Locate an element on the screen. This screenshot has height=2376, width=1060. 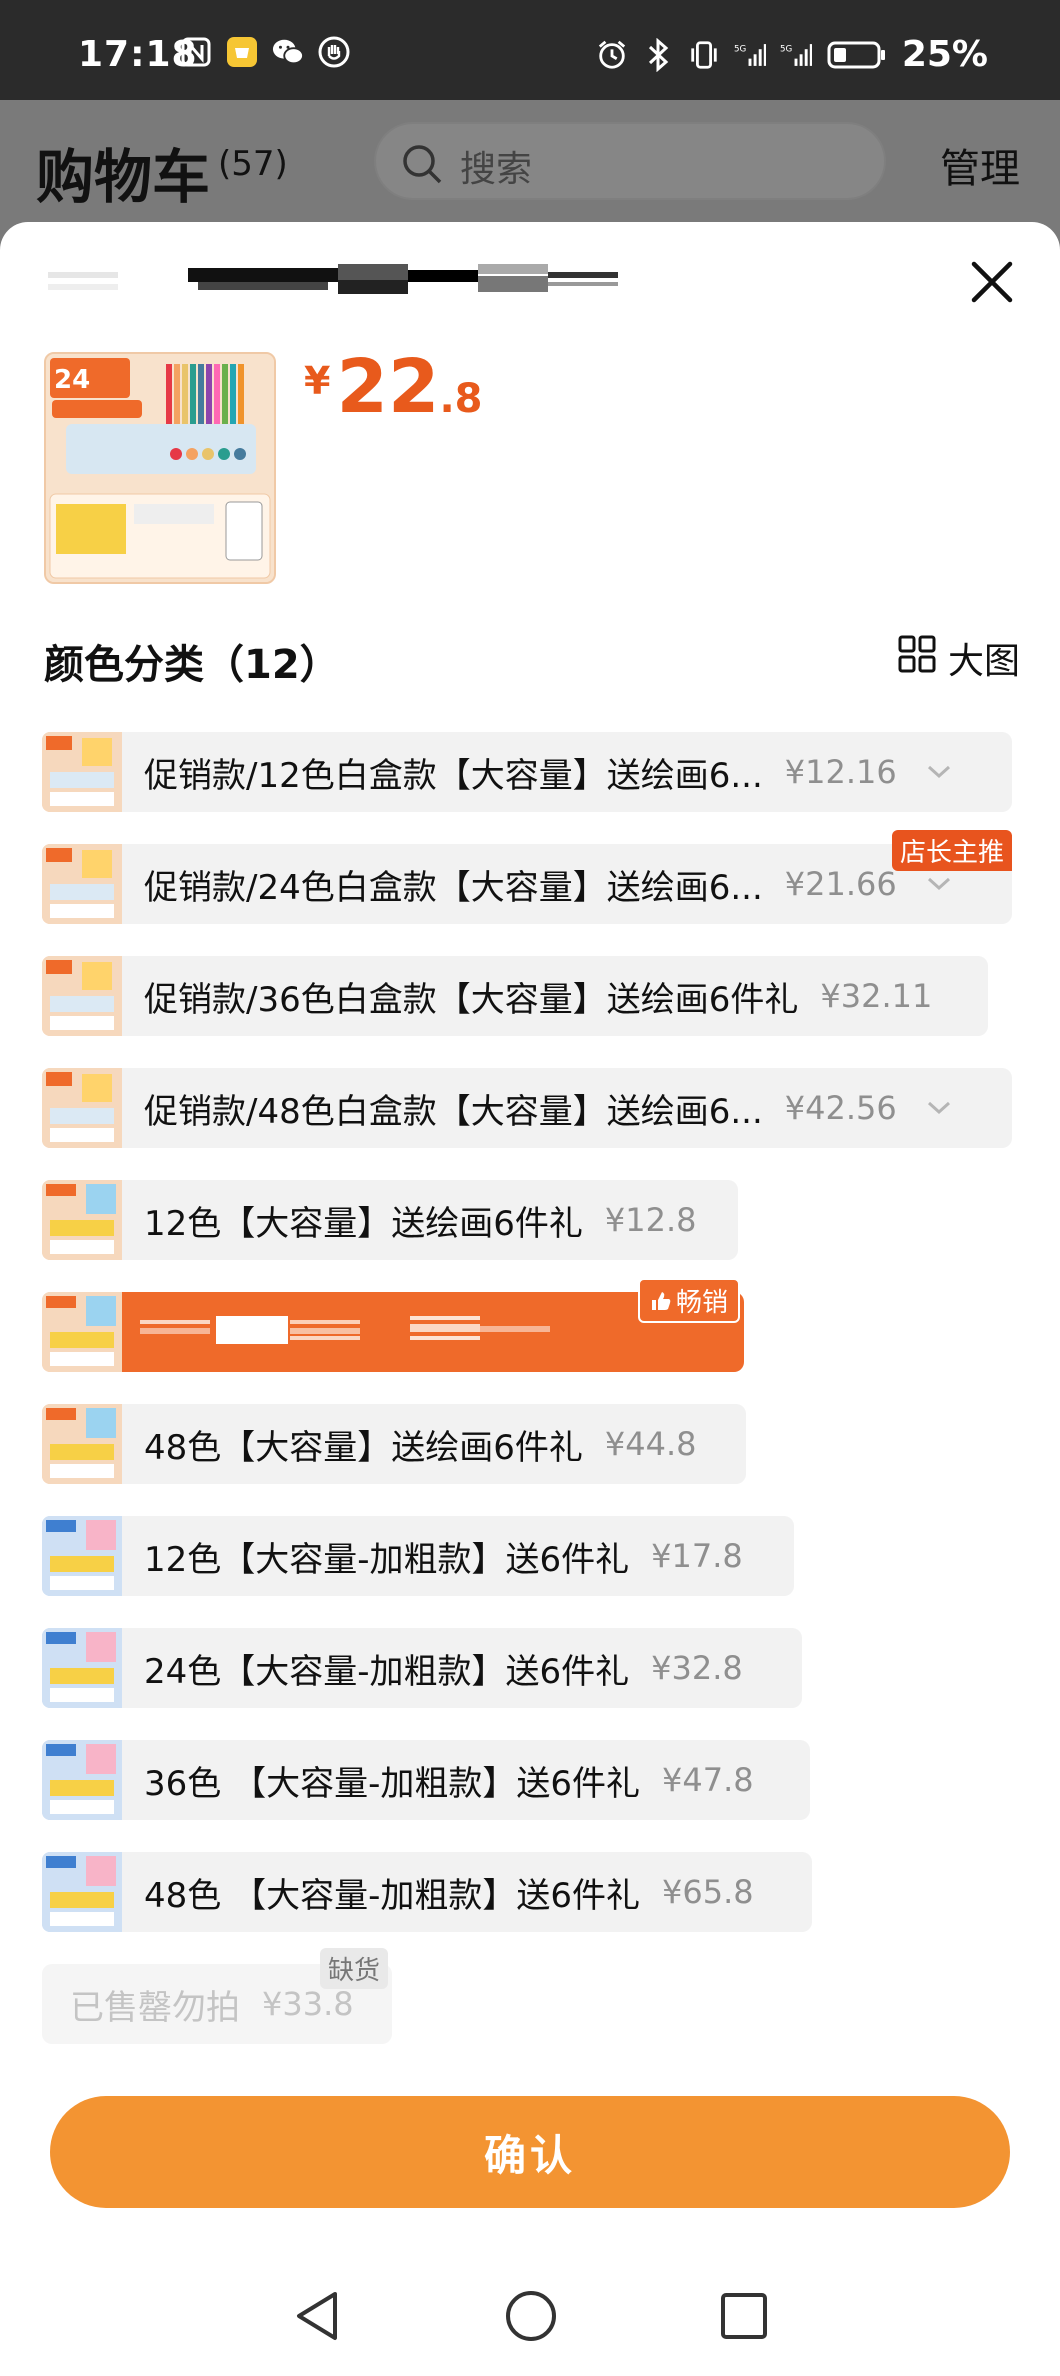
nfc-icon is located at coordinates (196, 52).